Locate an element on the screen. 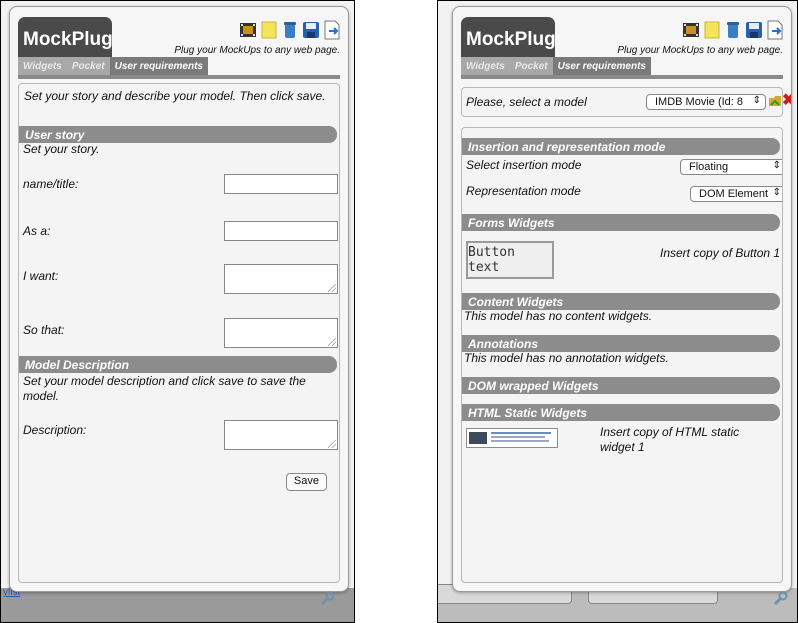 This screenshot has width=798, height=623. so-that-textarea is located at coordinates (281, 333).